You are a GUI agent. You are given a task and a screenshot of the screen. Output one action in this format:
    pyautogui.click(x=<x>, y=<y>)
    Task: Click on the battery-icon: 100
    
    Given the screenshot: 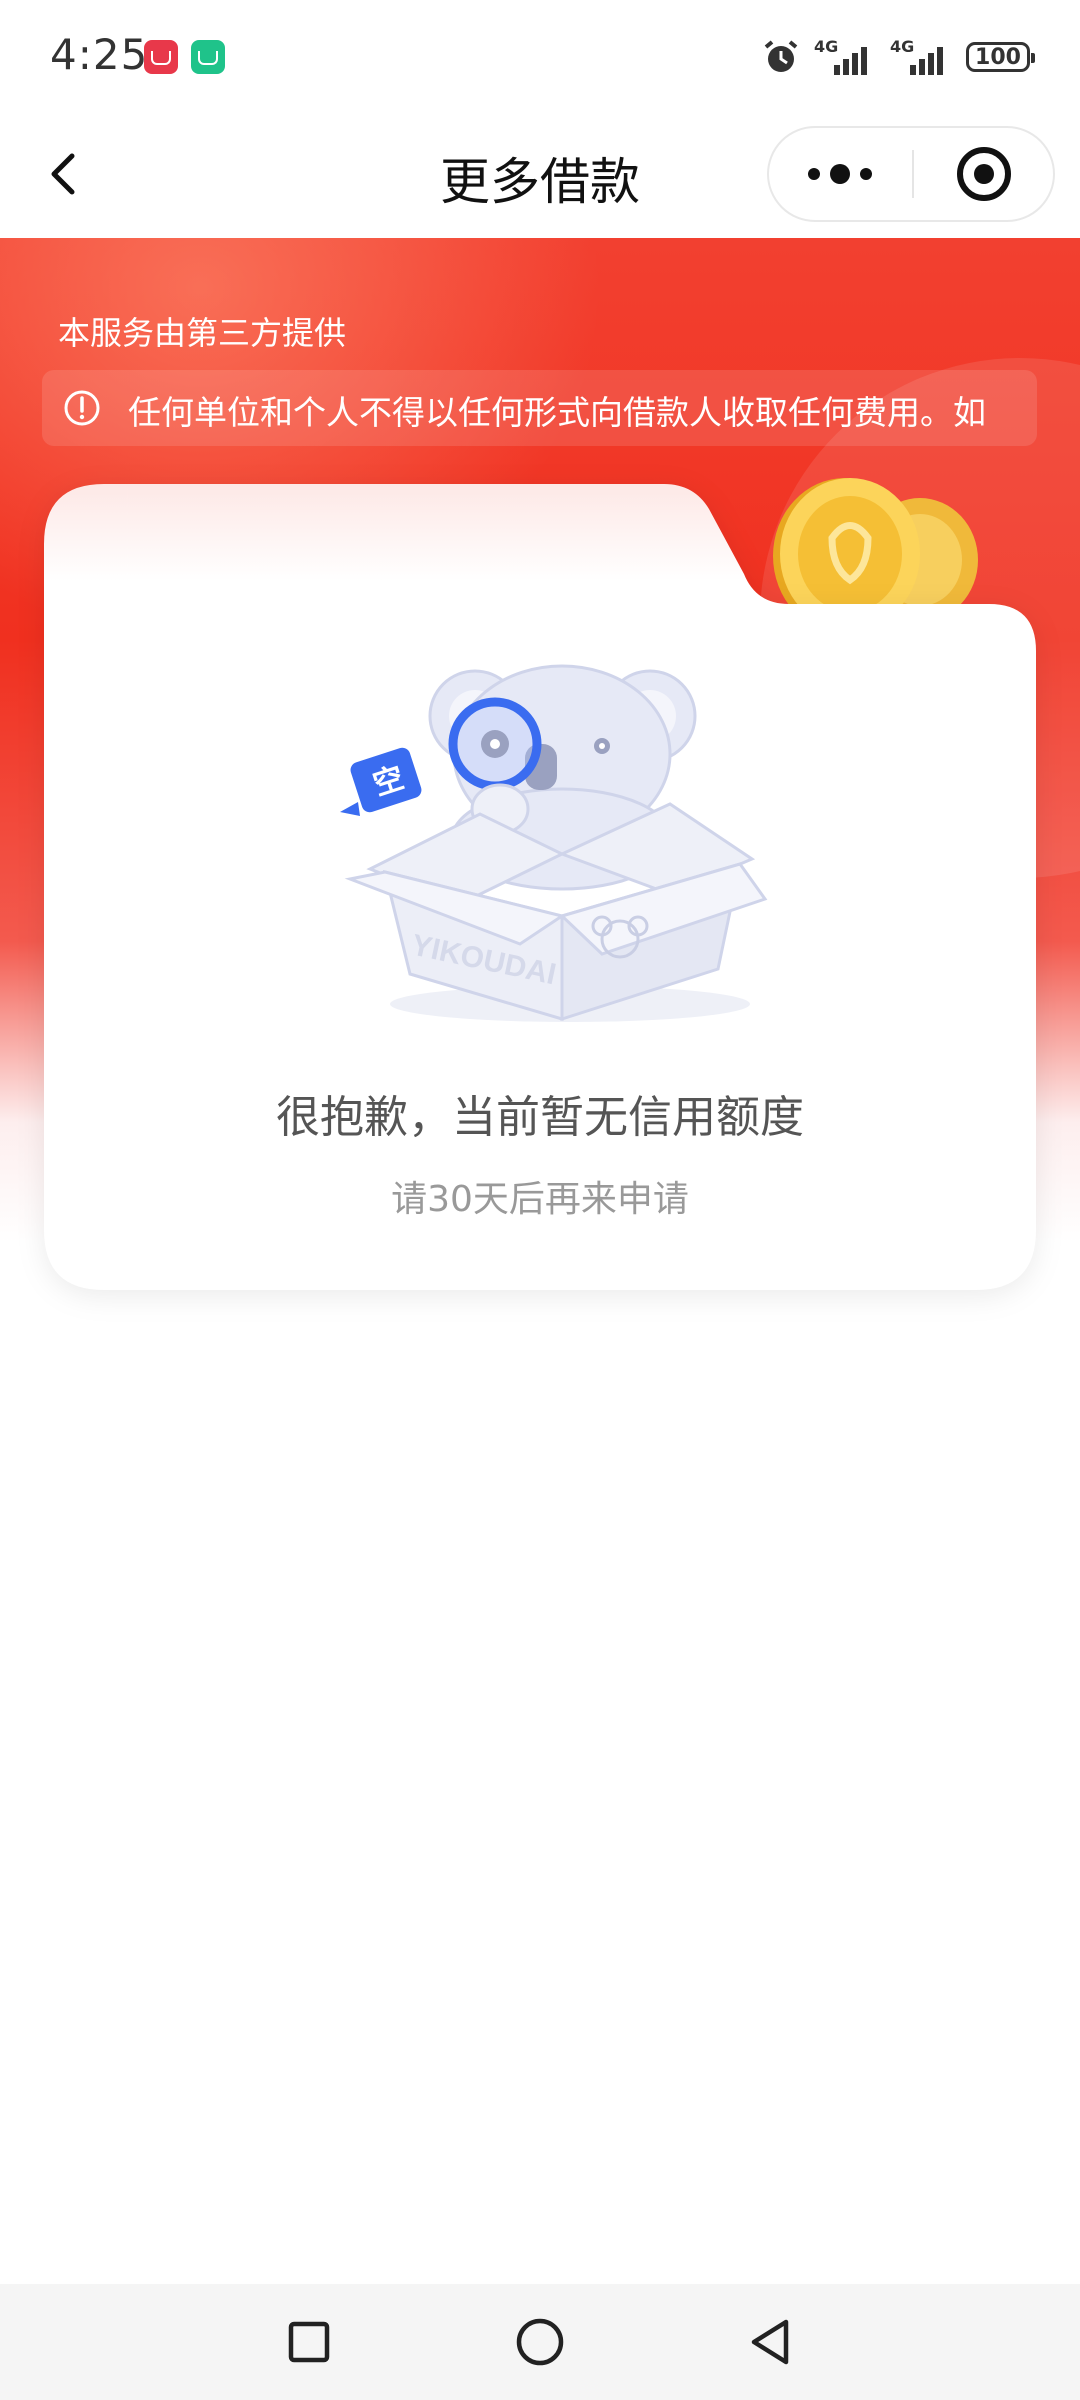 What is the action you would take?
    pyautogui.click(x=1000, y=57)
    